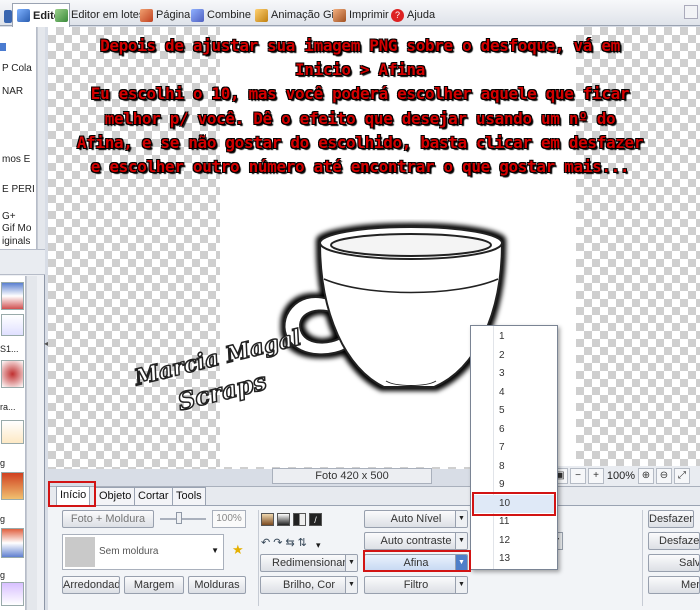 This screenshot has height=610, width=700. I want to click on frame-preview, so click(80, 552).